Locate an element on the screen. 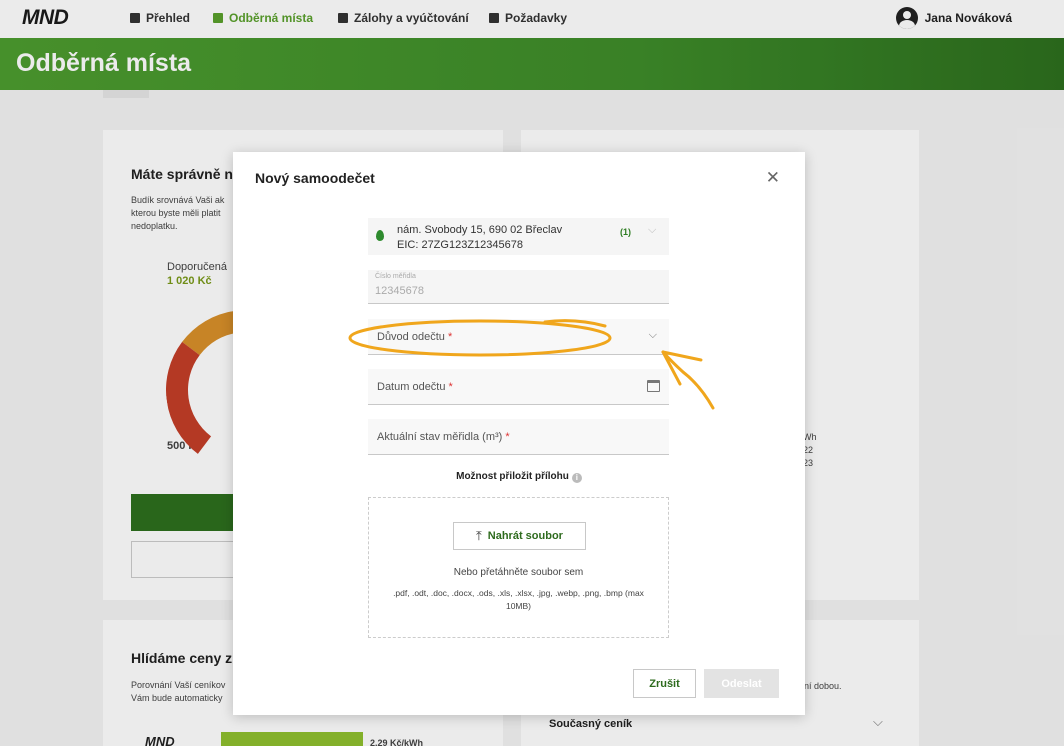 Image resolution: width=1064 pixels, height=746 pixels. annotation-circle is located at coordinates (480, 338).